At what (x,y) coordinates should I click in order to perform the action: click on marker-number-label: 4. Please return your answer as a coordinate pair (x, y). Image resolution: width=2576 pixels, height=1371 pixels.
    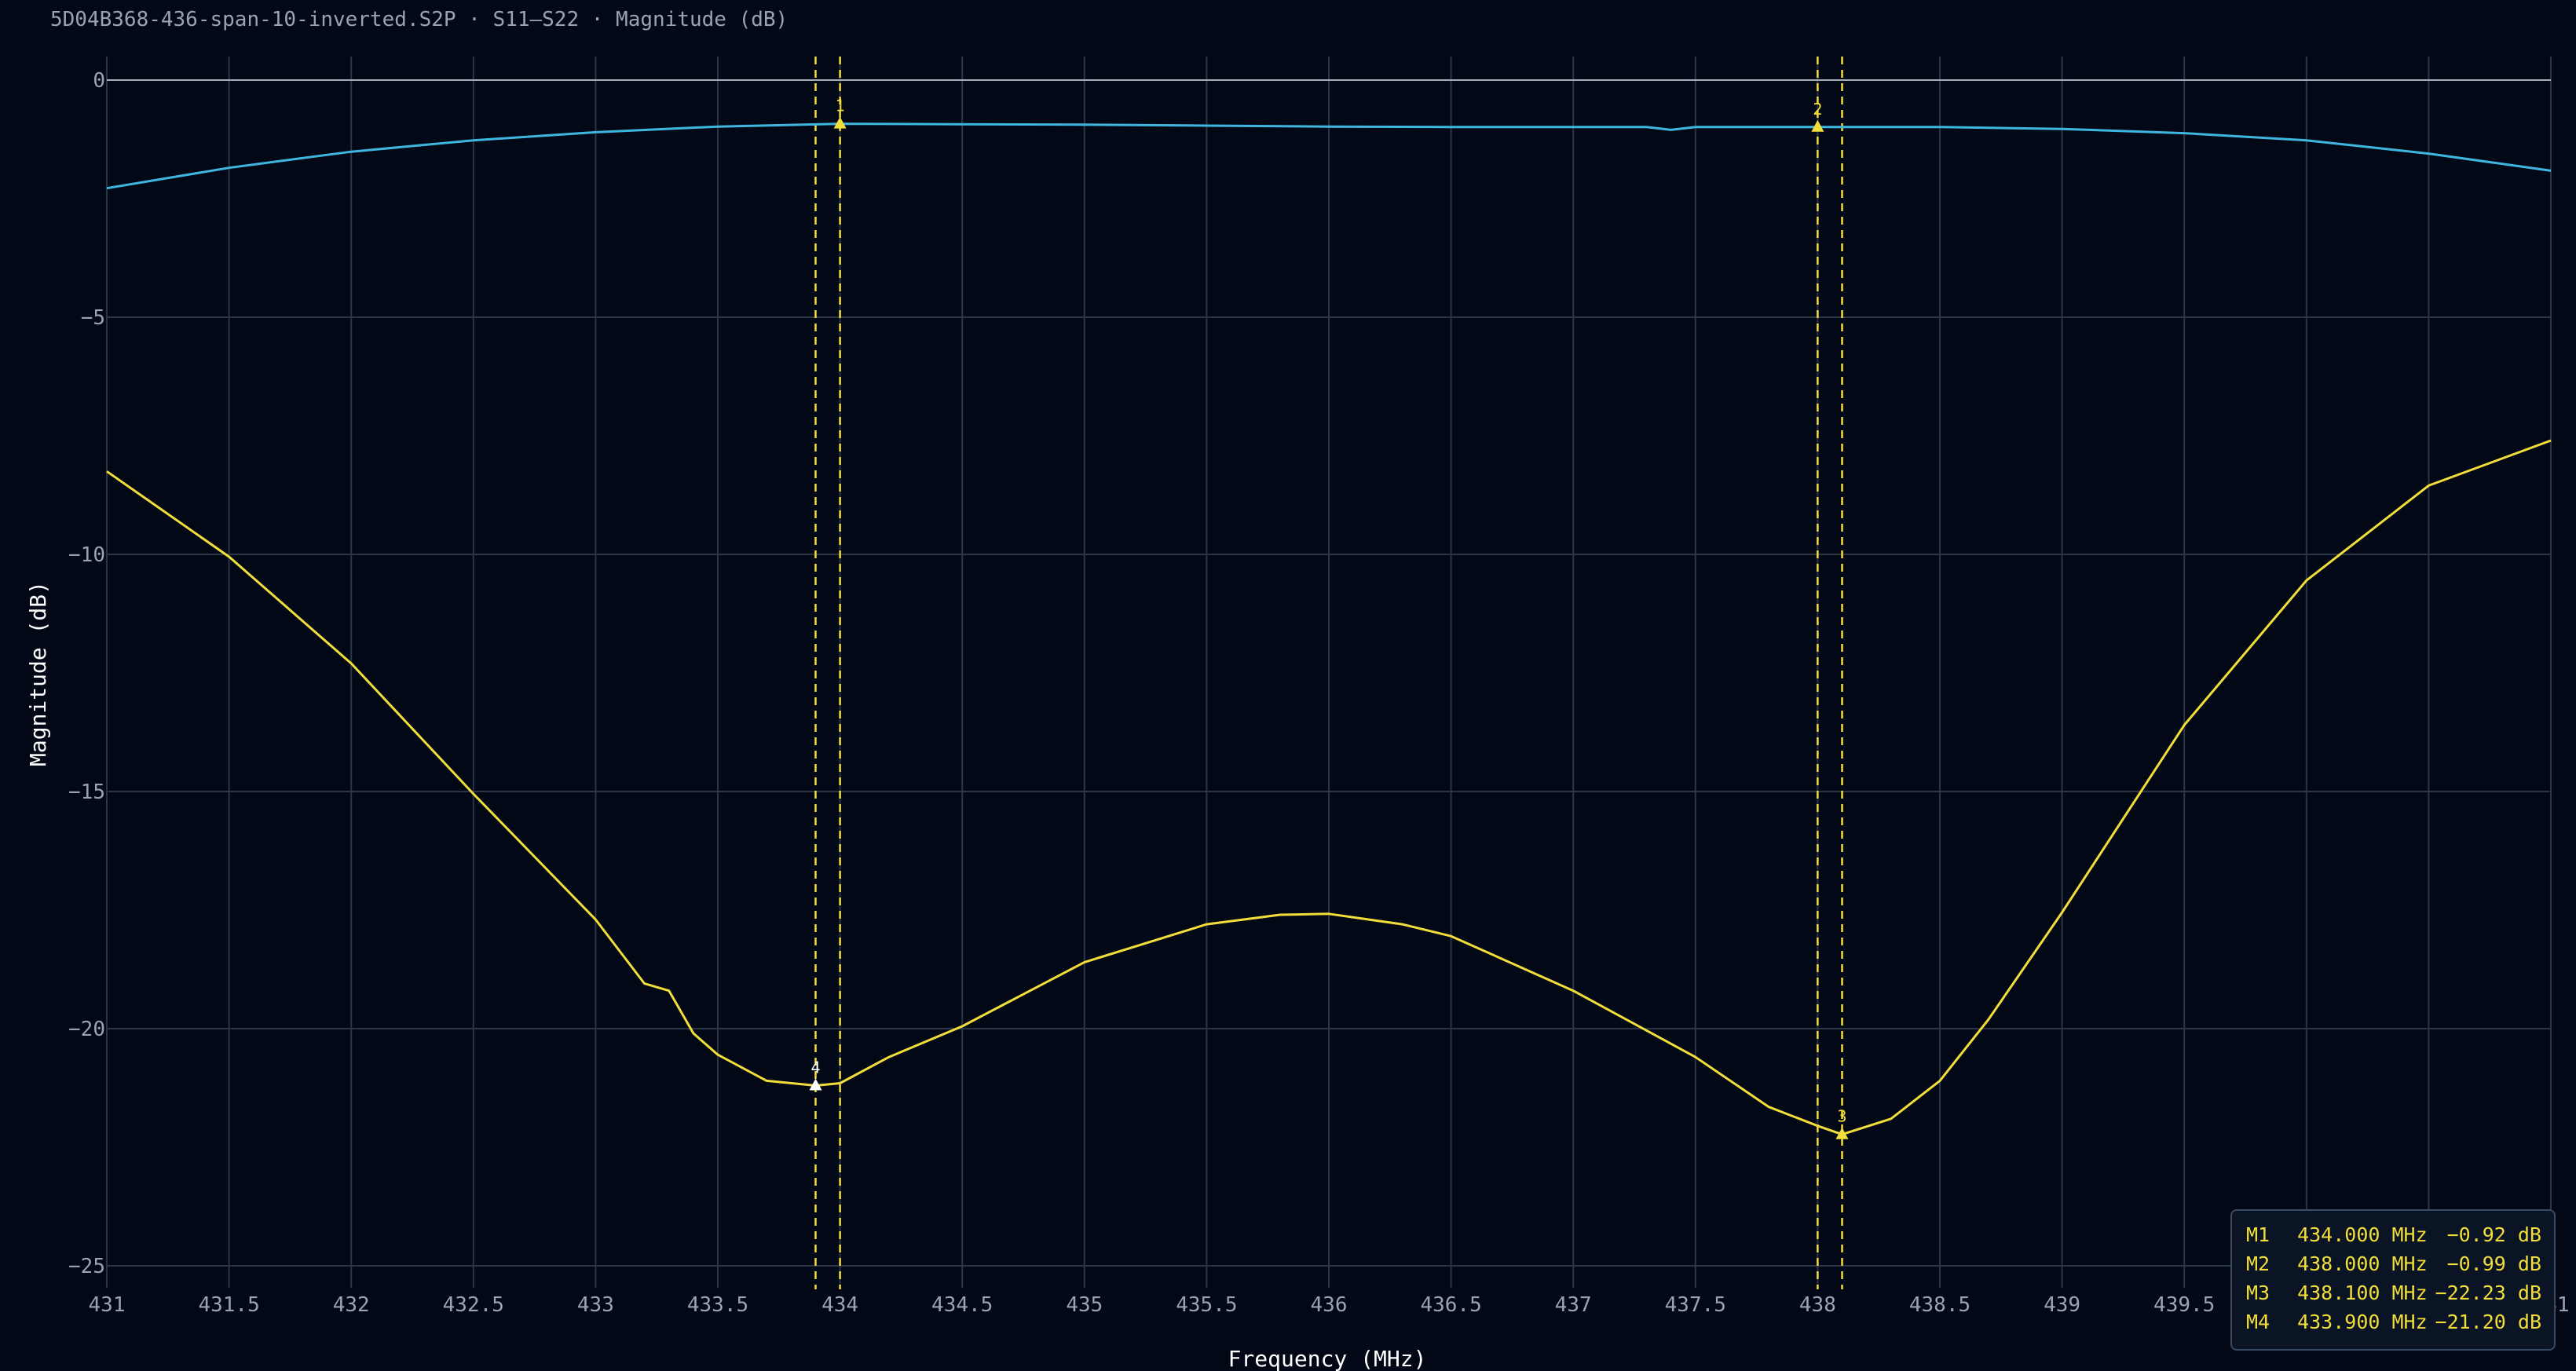
    Looking at the image, I should click on (815, 1068).